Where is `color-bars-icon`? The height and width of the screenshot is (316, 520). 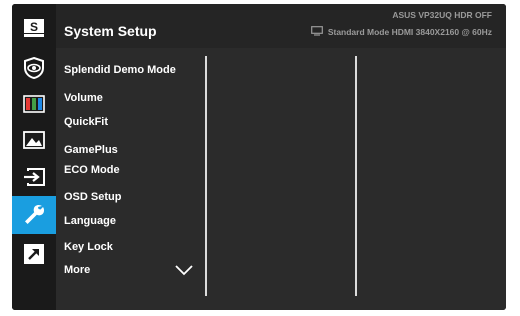
color-bars-icon is located at coordinates (34, 104).